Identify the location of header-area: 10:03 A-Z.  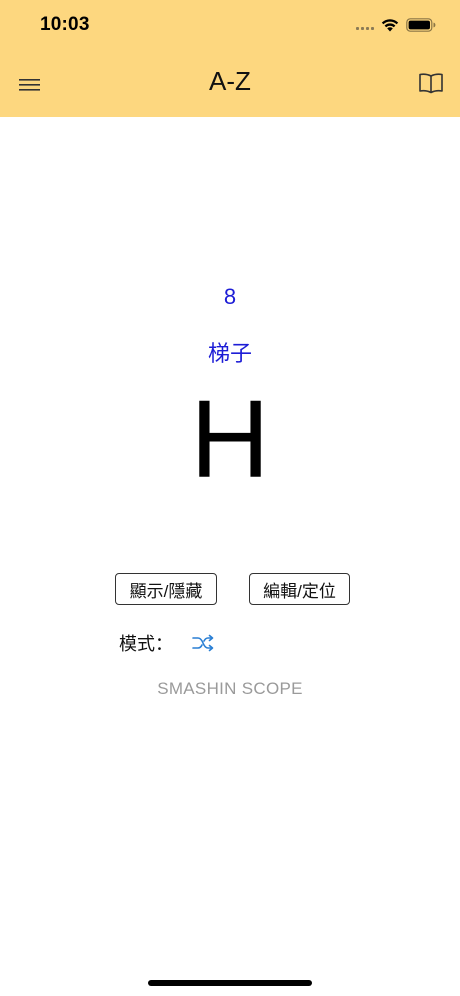
(230, 58).